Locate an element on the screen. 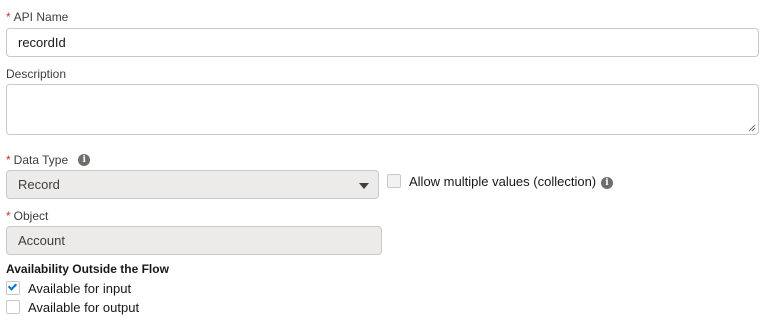 The width and height of the screenshot is (768, 323). api-name-value: recordId is located at coordinates (42, 42).